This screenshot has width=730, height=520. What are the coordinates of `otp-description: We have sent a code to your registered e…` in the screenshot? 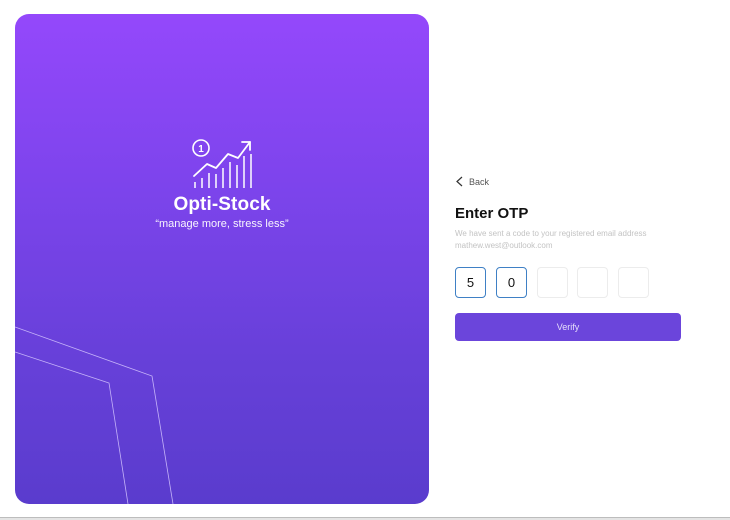 It's located at (575, 240).